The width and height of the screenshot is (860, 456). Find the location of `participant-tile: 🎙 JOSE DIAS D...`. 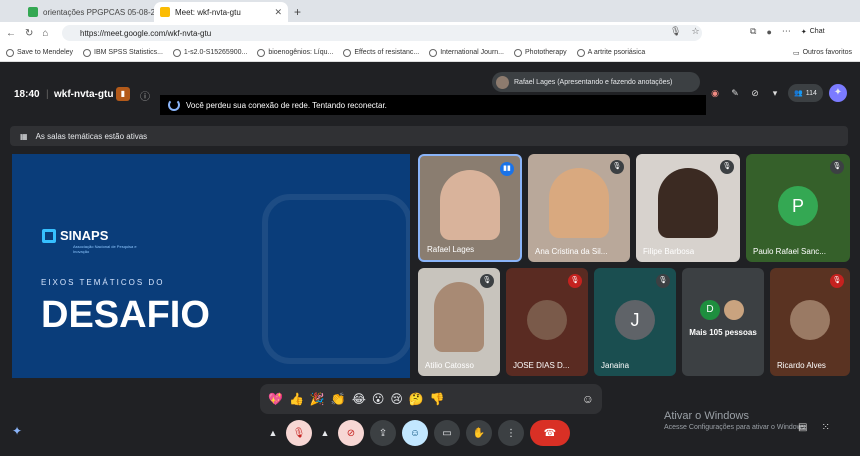

participant-tile: 🎙 JOSE DIAS D... is located at coordinates (547, 322).